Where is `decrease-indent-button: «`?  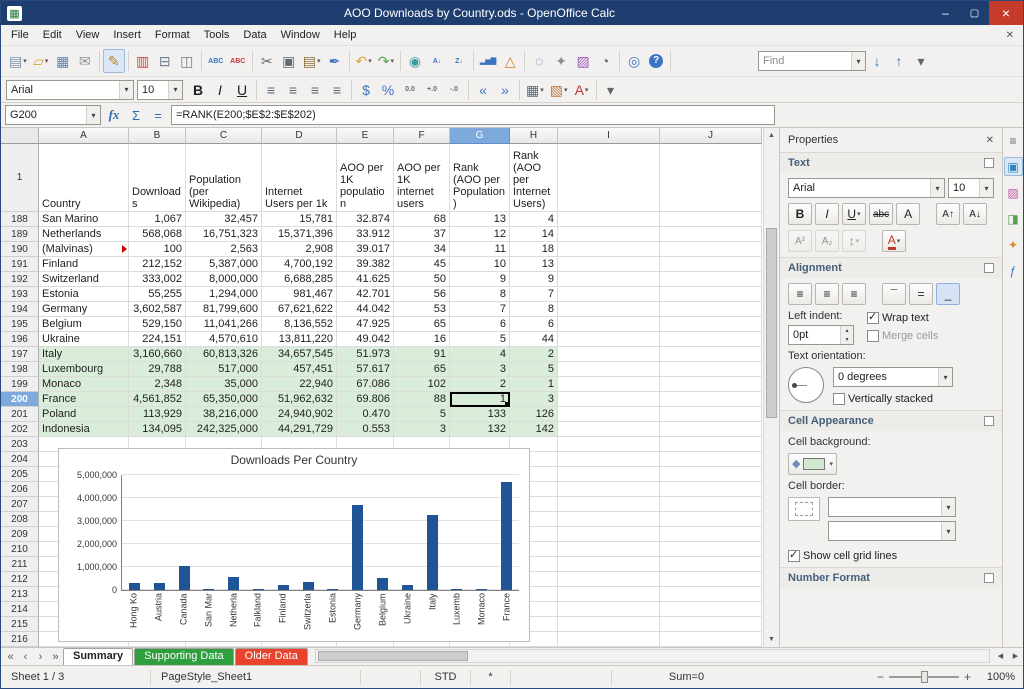
decrease-indent-button: « is located at coordinates (483, 89).